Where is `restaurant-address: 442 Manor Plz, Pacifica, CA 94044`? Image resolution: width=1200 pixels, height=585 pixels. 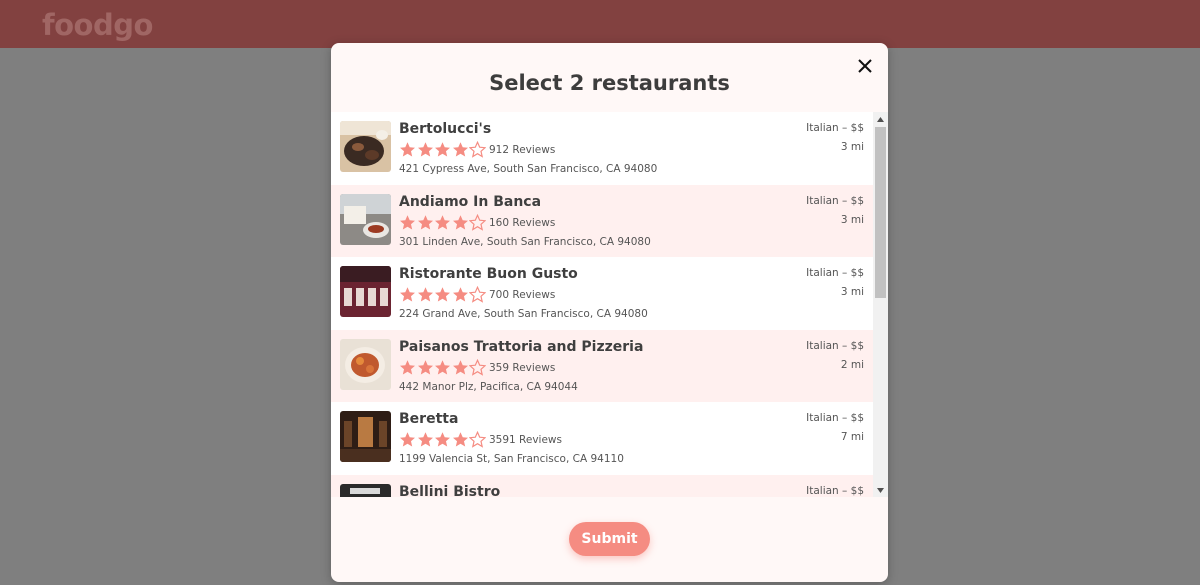
restaurant-address: 442 Manor Plz, Pacifica, CA 94044 is located at coordinates (488, 386).